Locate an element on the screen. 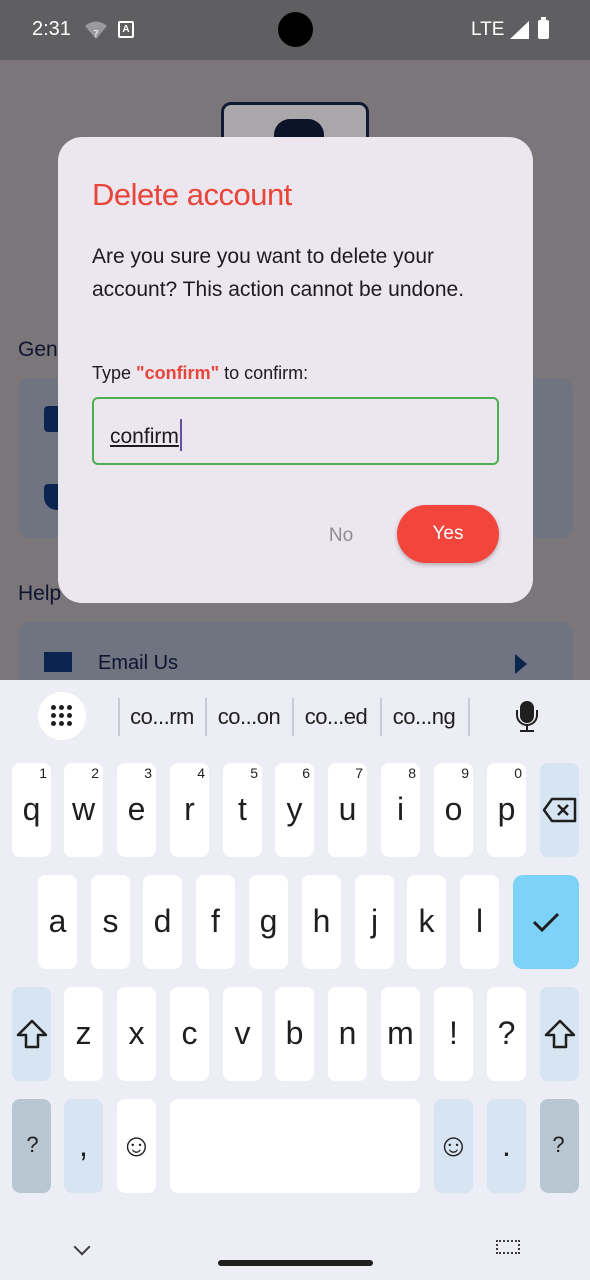 This screenshot has width=590, height=1280. signal-icon is located at coordinates (519, 30).